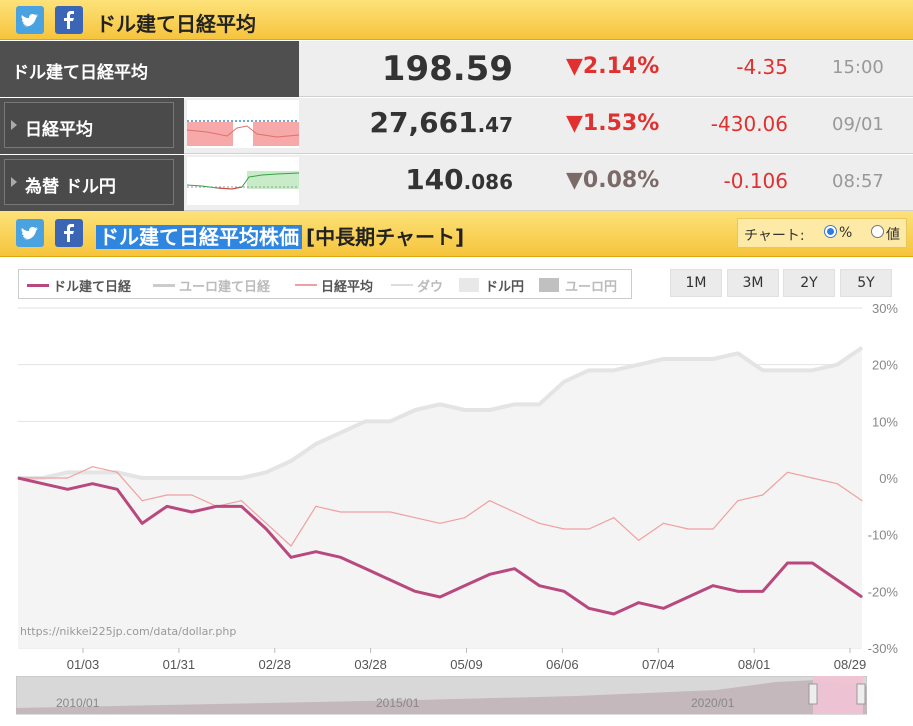 The height and width of the screenshot is (726, 913). I want to click on top-header: ドル建て日経平均, so click(456, 20).